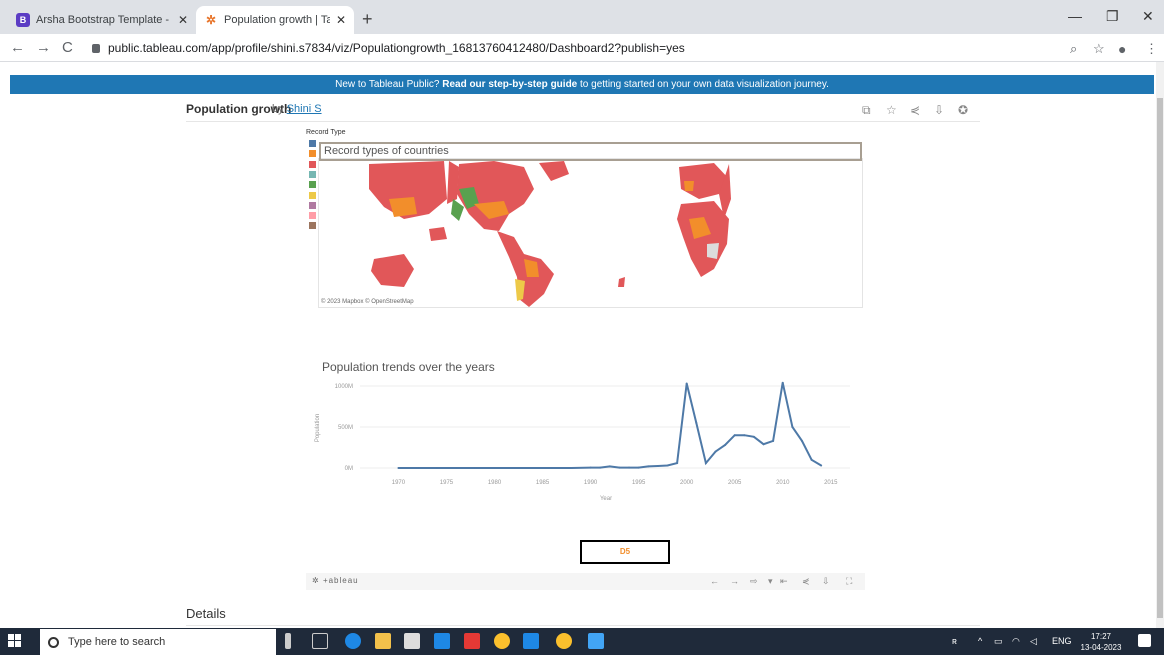 This screenshot has height=655, width=1164. What do you see at coordinates (610, 425) in the screenshot?
I see `population-line` at bounding box center [610, 425].